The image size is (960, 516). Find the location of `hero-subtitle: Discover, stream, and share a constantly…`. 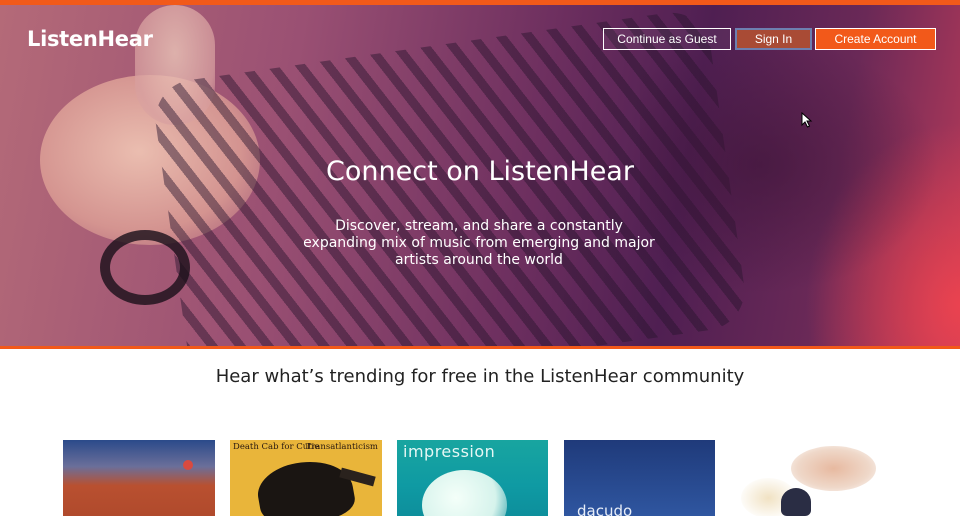

hero-subtitle: Discover, stream, and share a constantly… is located at coordinates (479, 243).